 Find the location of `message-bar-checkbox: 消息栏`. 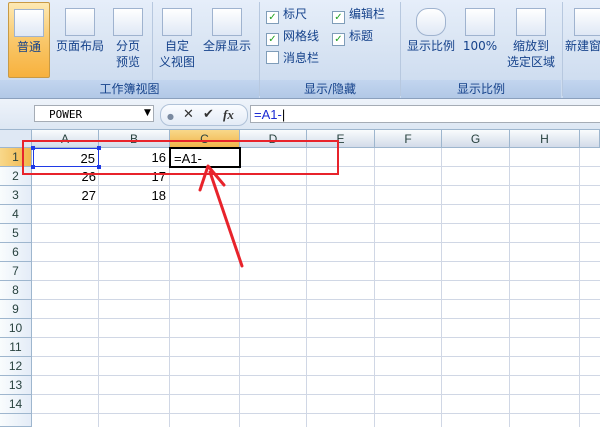

message-bar-checkbox: 消息栏 is located at coordinates (292, 58).